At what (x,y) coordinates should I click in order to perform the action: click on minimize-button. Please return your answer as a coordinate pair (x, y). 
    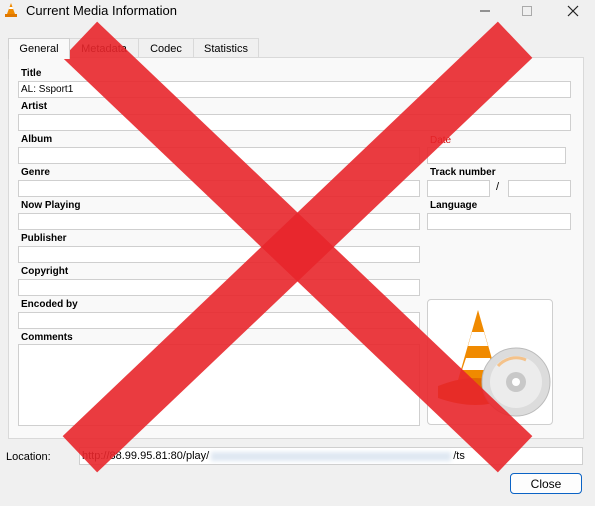
    Looking at the image, I should click on (485, 11).